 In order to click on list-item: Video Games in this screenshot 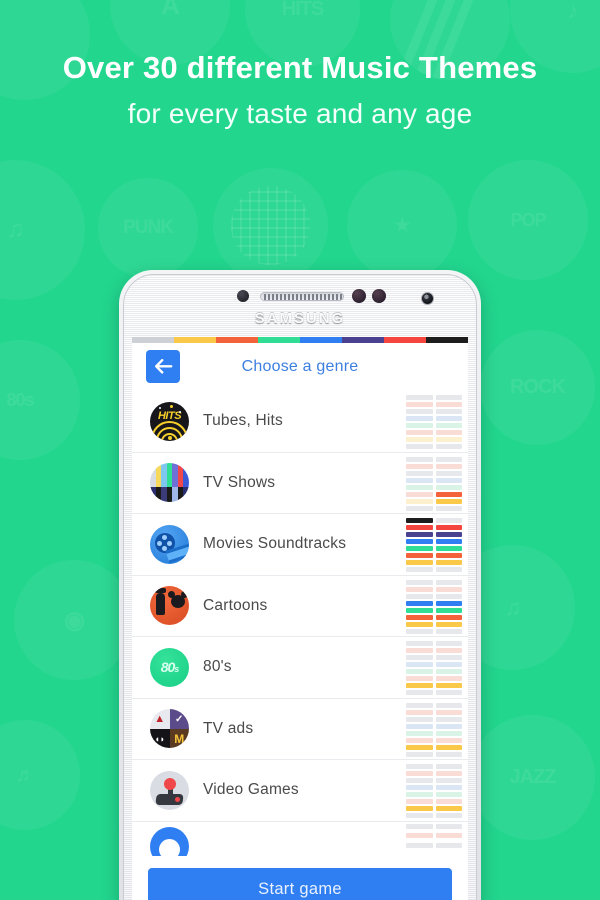, I will do `click(300, 791)`.